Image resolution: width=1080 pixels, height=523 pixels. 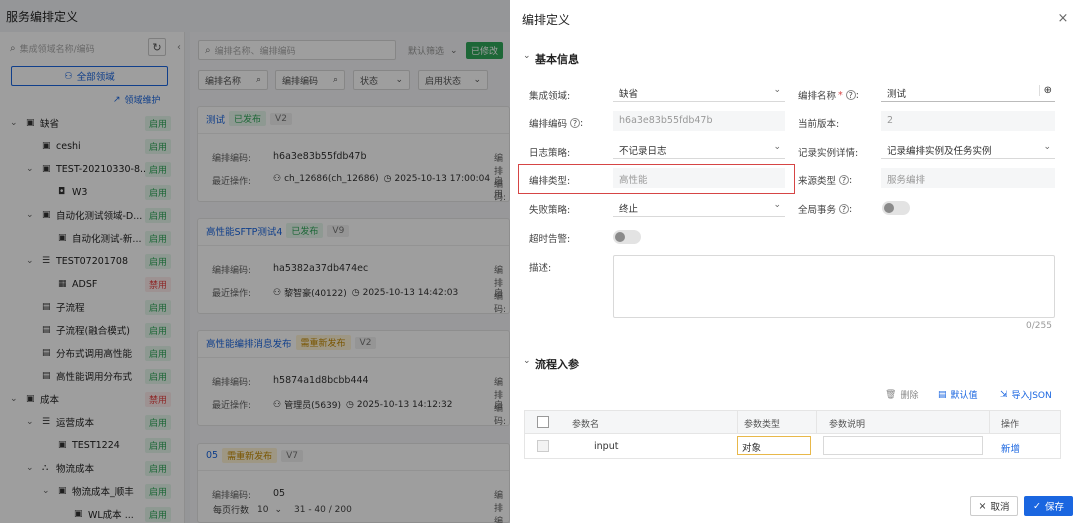 I want to click on type-label: 编排类型:, so click(x=550, y=181).